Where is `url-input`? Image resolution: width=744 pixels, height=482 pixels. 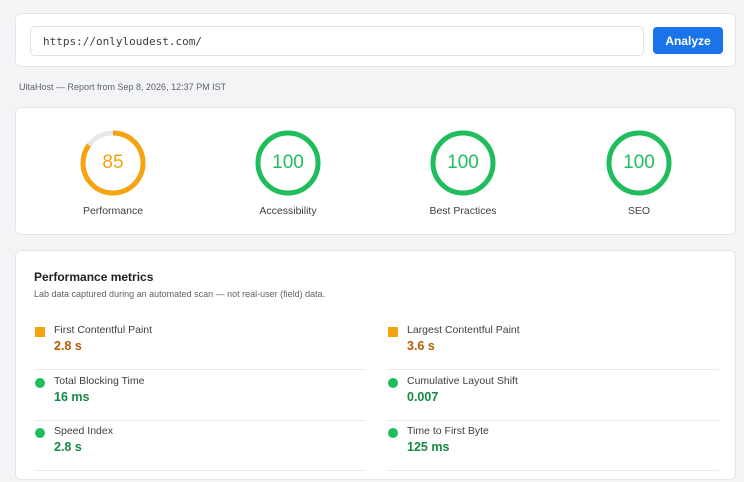
url-input is located at coordinates (337, 41).